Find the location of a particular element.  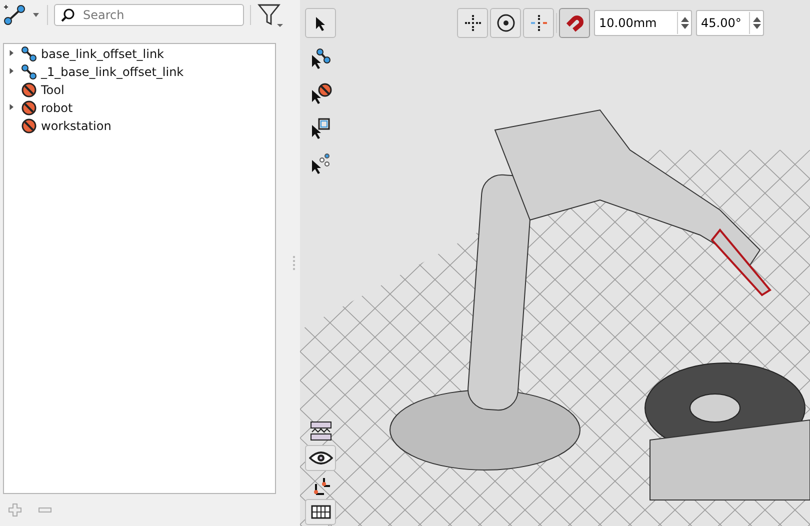

tree-item: _1_base_link_offset_link is located at coordinates (139, 72).